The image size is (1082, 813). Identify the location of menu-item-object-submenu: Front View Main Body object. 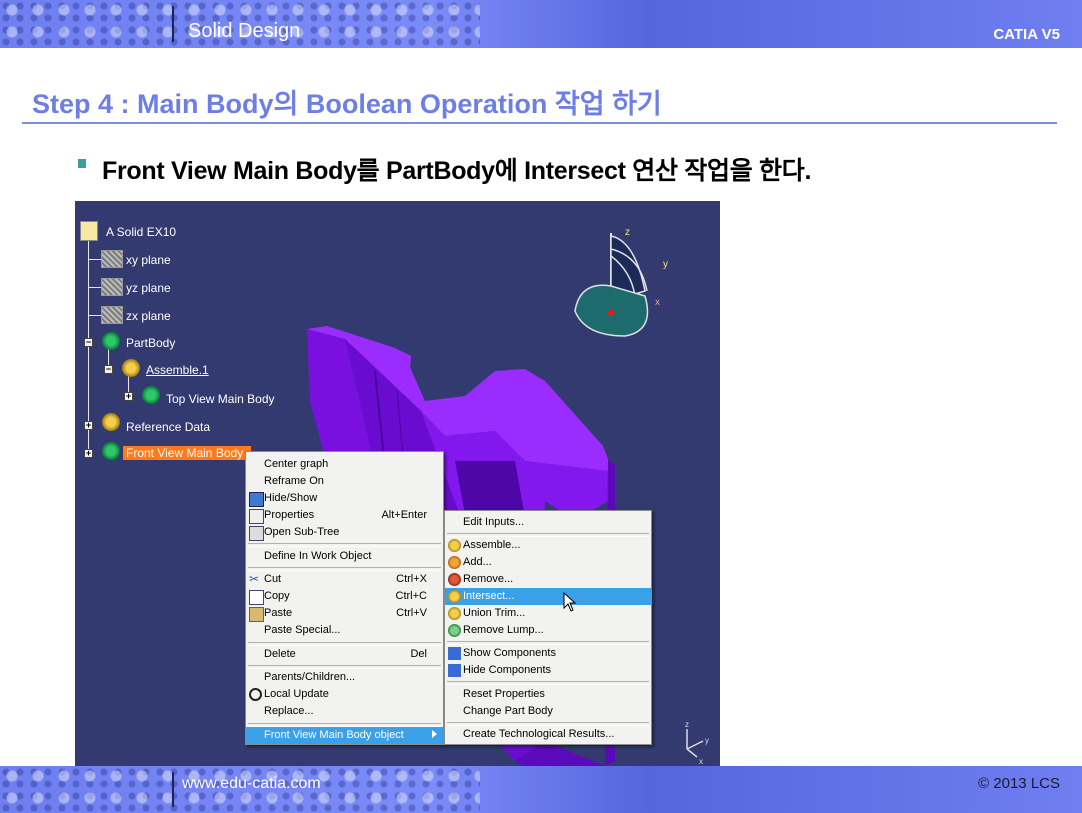
(344, 735).